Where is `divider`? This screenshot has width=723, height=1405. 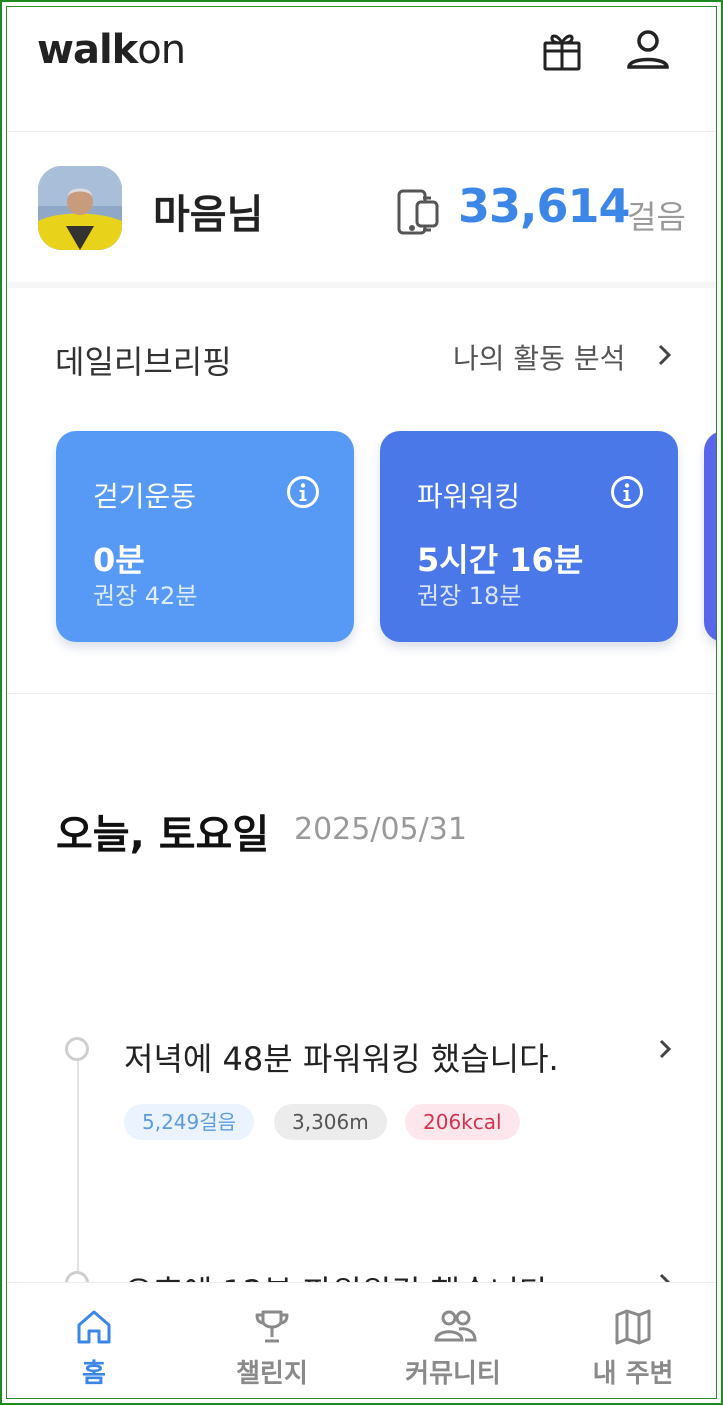 divider is located at coordinates (361, 693).